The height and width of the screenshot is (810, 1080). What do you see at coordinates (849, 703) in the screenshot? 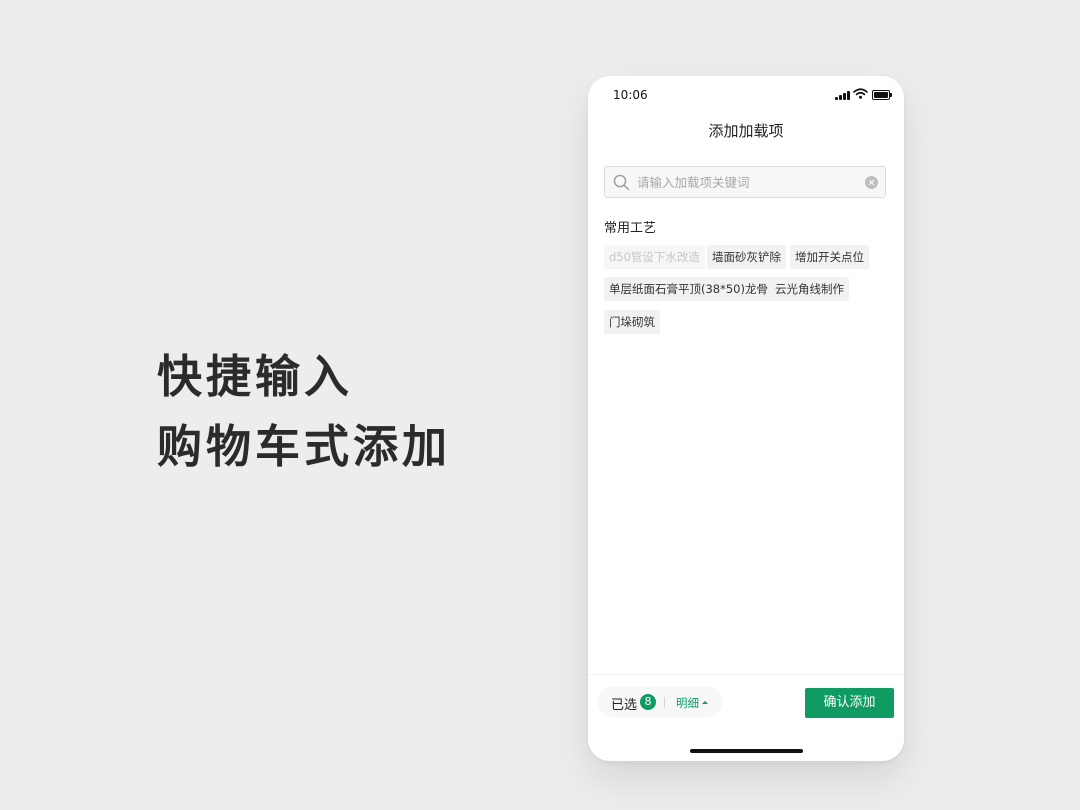
I see `confirm-add-button: 确认添加` at bounding box center [849, 703].